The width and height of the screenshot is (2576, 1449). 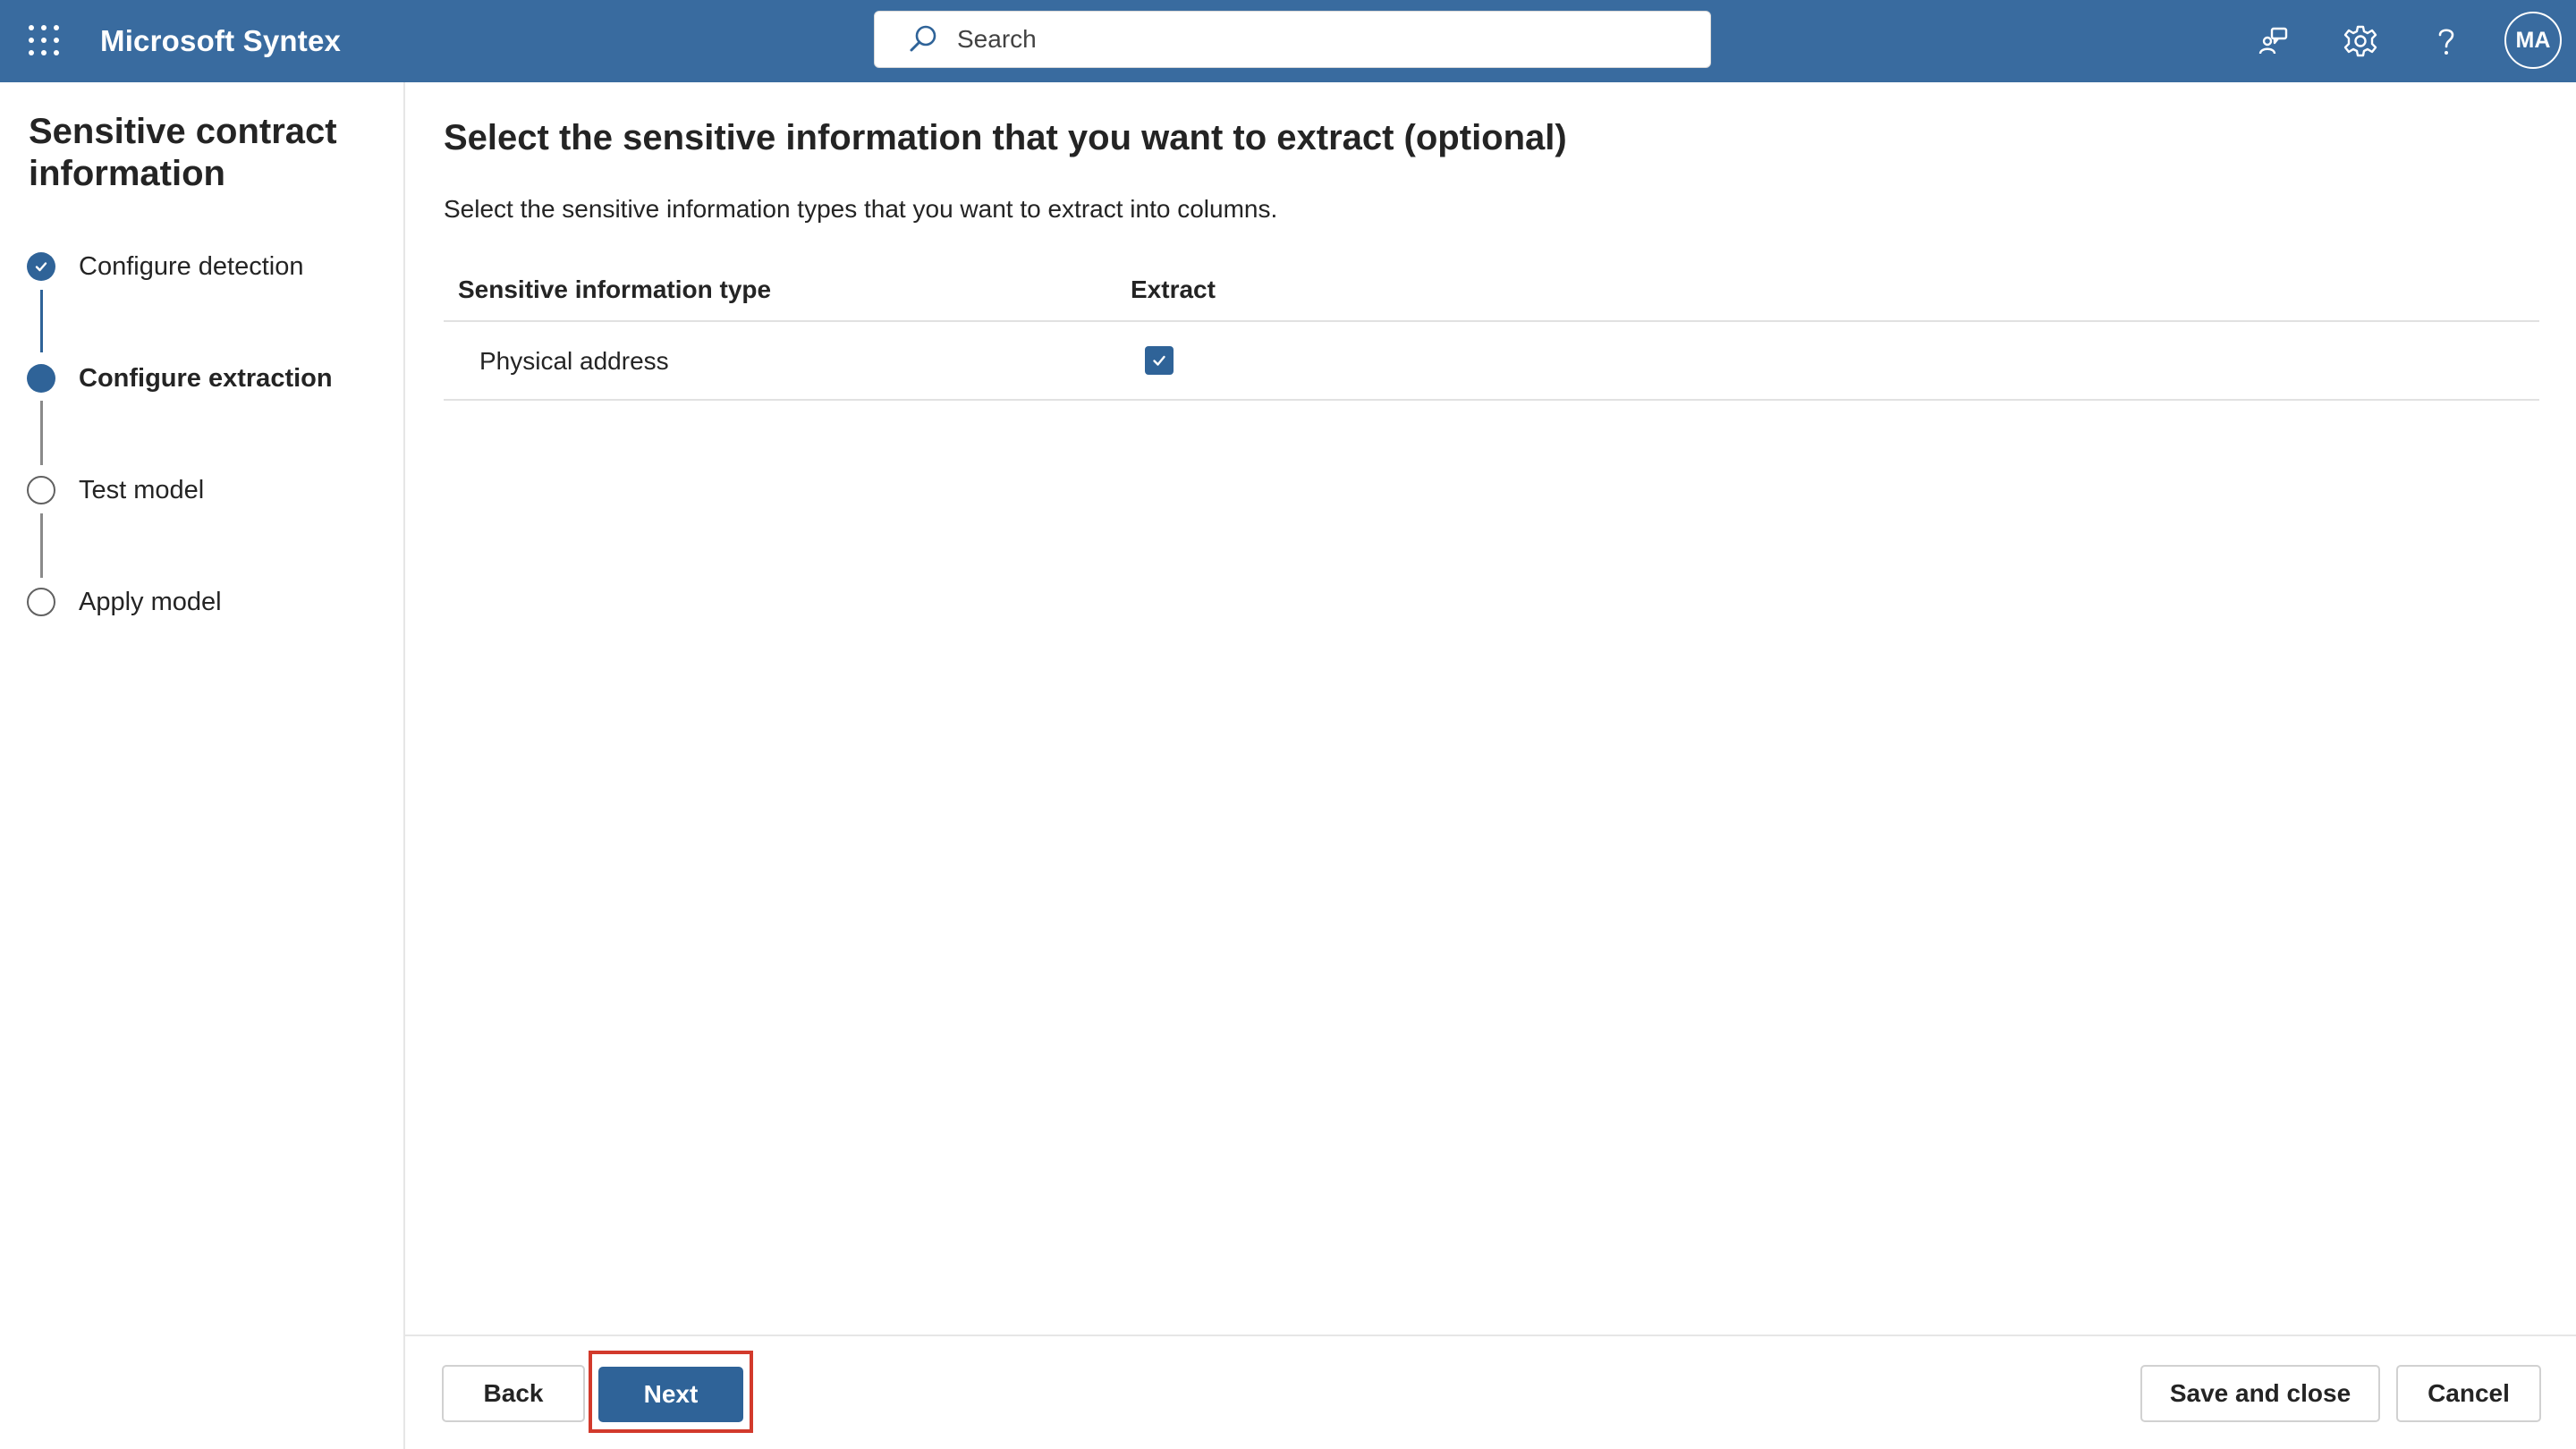 What do you see at coordinates (670, 1394) in the screenshot?
I see `next-button: Next` at bounding box center [670, 1394].